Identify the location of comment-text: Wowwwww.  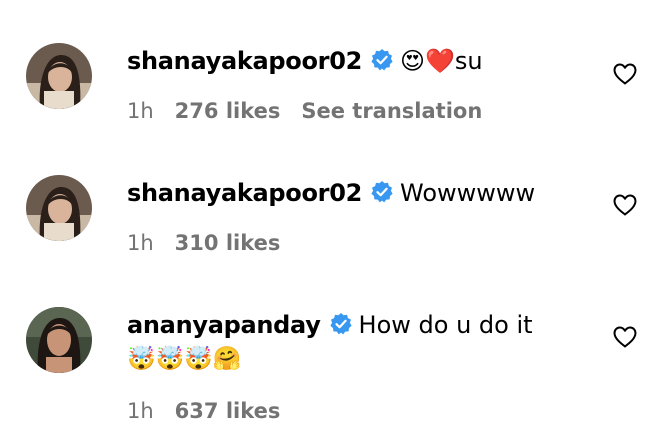
(468, 193).